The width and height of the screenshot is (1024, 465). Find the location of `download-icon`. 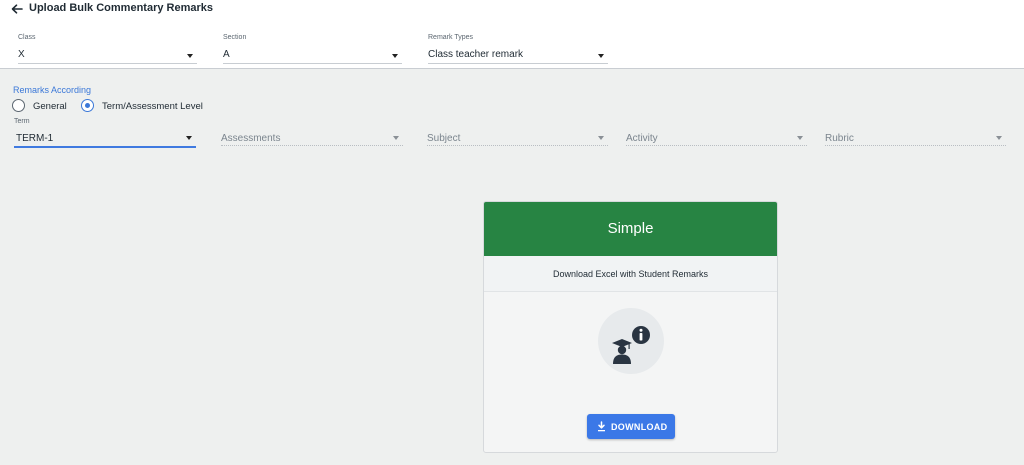

download-icon is located at coordinates (601, 426).